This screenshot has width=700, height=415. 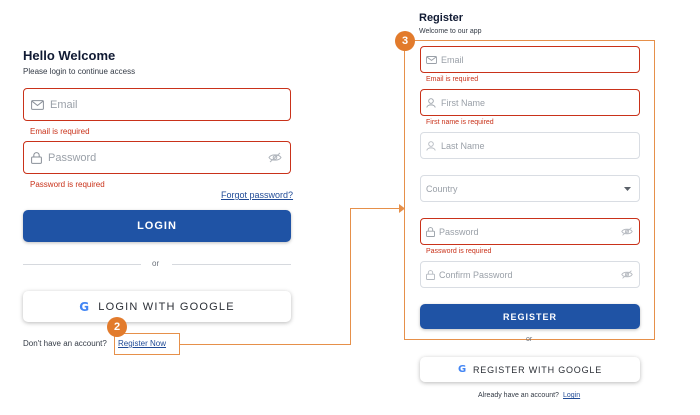 What do you see at coordinates (463, 102) in the screenshot?
I see `first-name-placeholder: First Name` at bounding box center [463, 102].